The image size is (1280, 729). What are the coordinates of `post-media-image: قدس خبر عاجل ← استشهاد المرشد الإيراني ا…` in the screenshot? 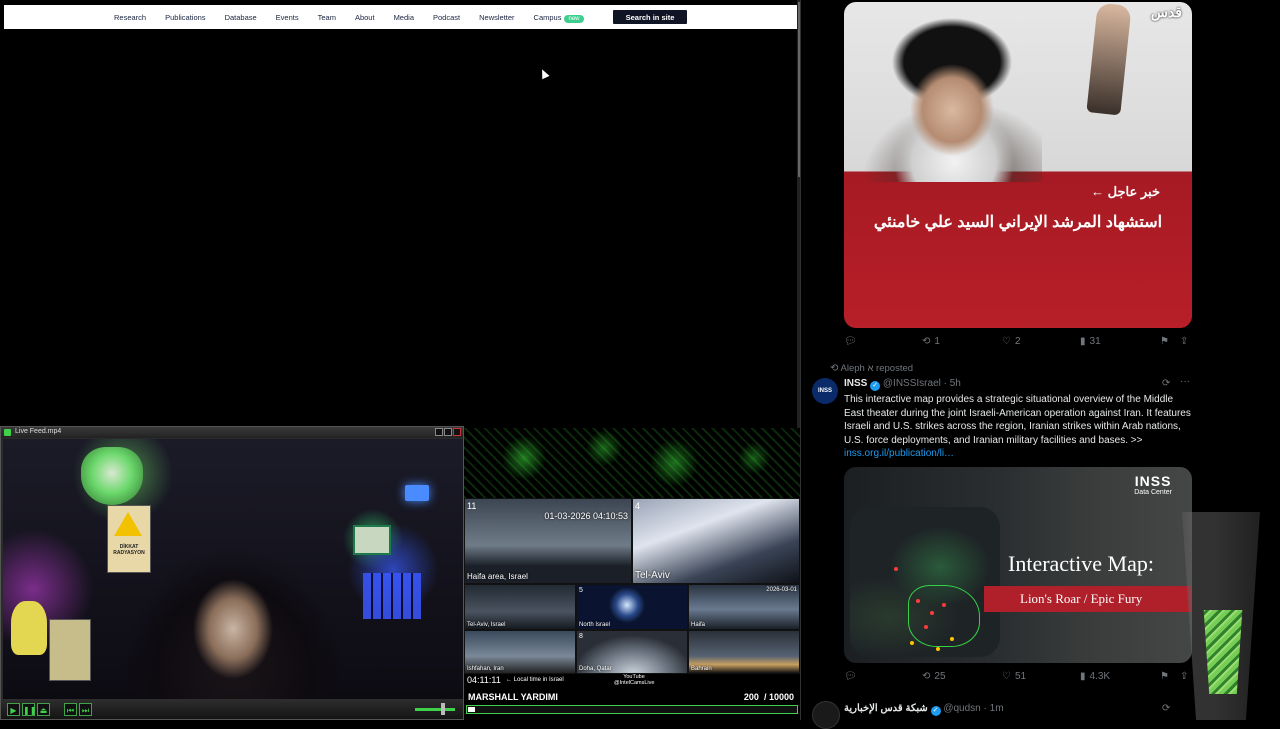 It's located at (1018, 165).